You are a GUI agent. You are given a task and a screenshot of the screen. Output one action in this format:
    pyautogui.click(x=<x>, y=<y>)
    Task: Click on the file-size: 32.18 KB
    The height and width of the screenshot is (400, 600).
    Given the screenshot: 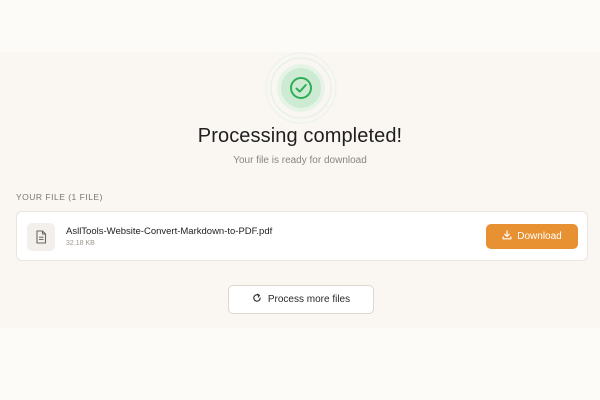 What is the action you would take?
    pyautogui.click(x=80, y=243)
    